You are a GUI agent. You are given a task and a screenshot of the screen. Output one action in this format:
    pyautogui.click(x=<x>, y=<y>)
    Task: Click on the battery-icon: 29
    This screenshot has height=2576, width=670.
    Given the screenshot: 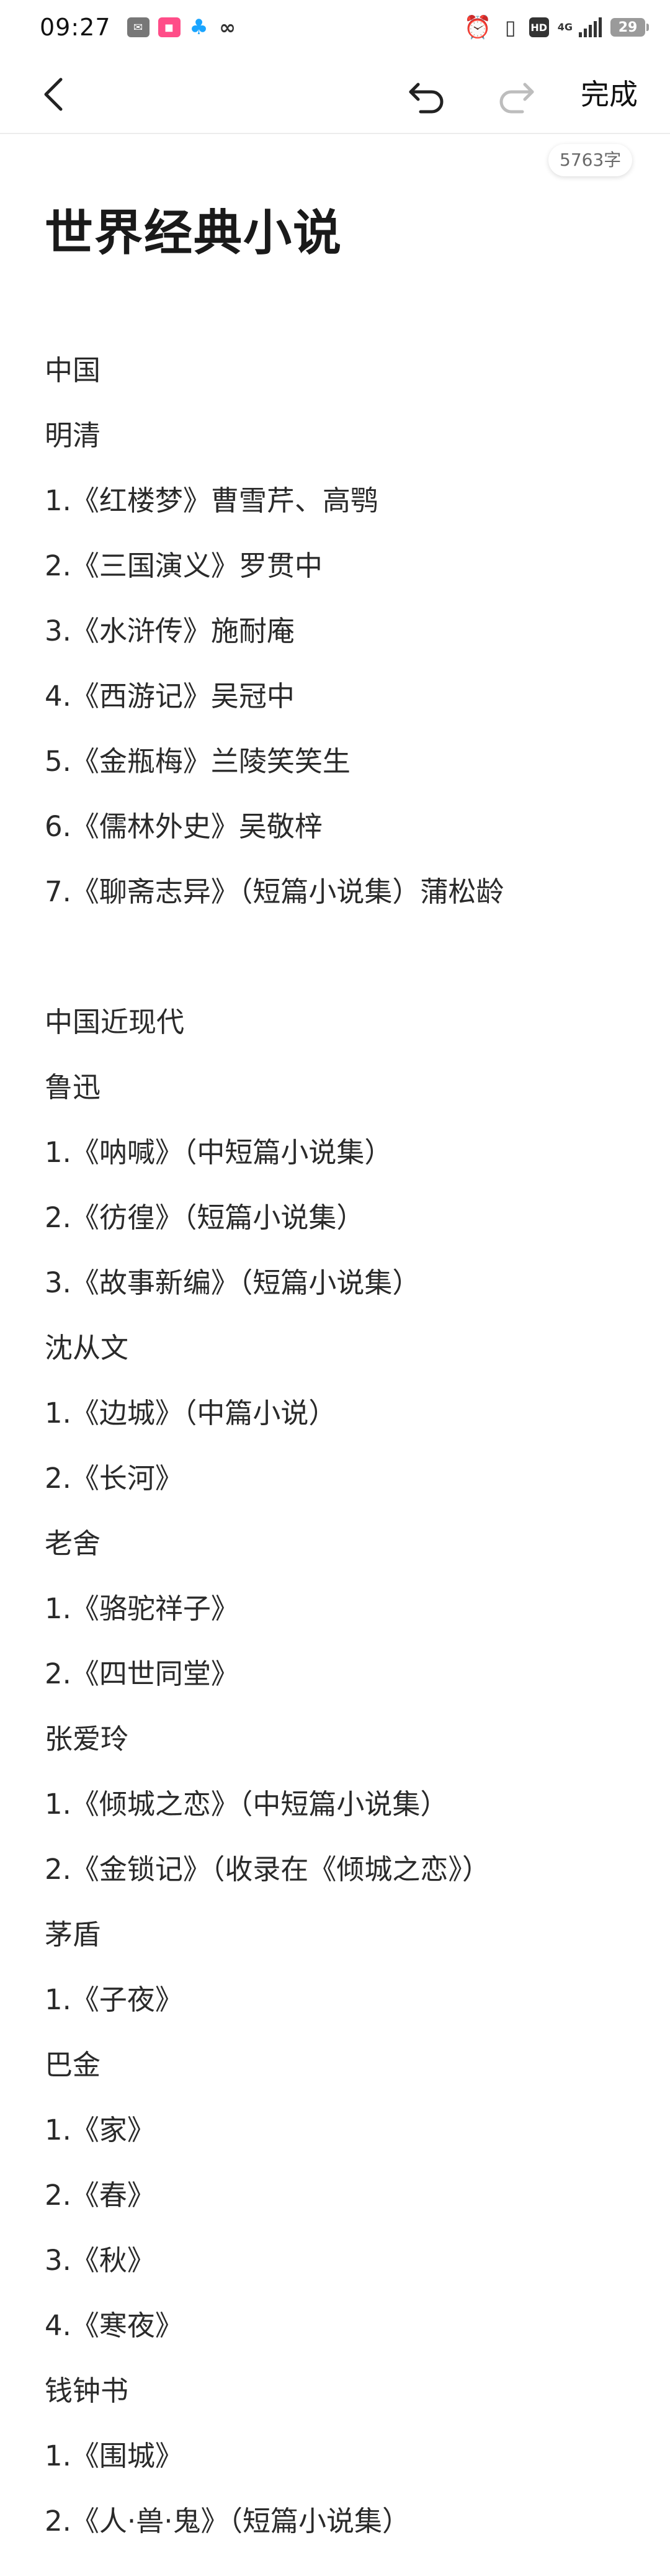 What is the action you would take?
    pyautogui.click(x=629, y=27)
    